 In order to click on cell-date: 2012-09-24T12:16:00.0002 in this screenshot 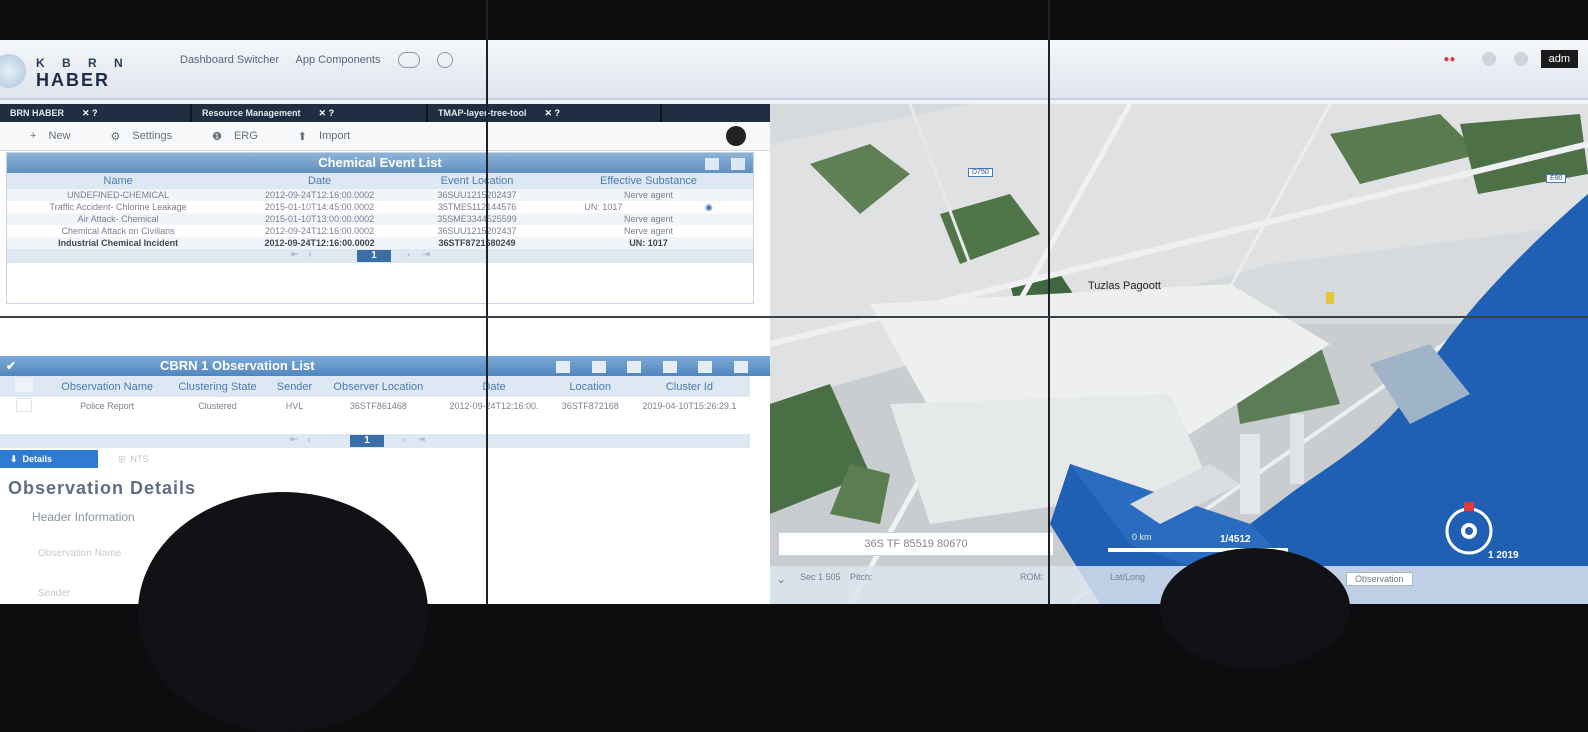, I will do `click(320, 231)`.